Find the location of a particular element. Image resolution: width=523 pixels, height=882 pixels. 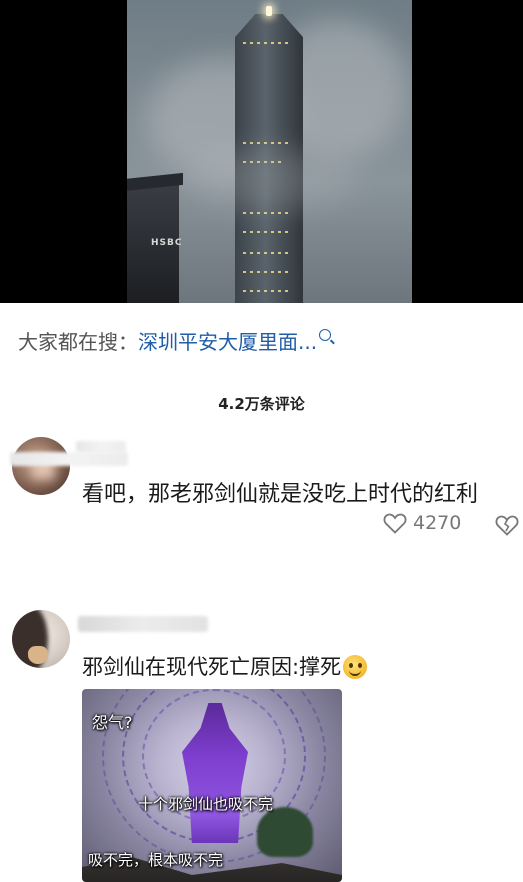

search-icon is located at coordinates (325, 335).